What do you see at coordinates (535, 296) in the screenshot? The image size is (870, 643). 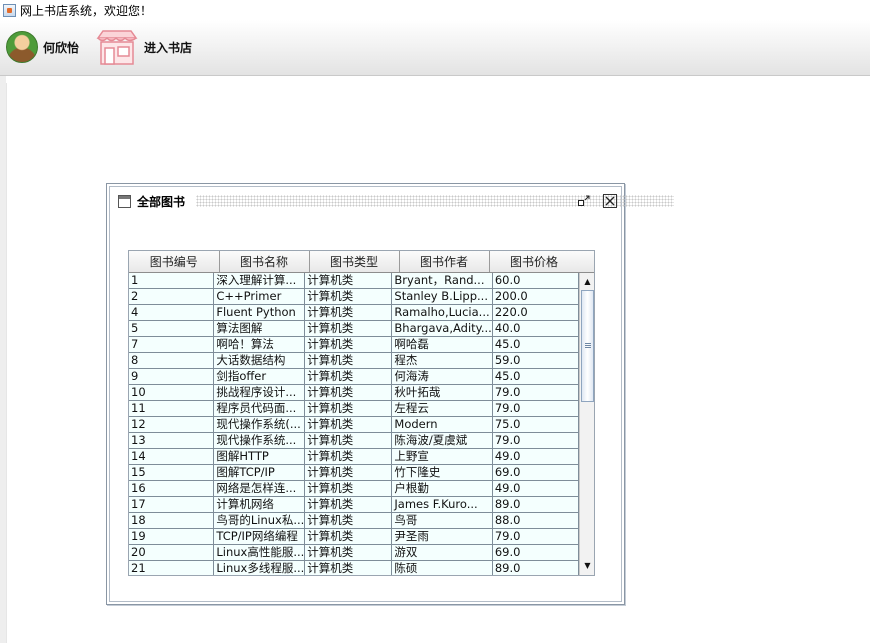 I see `table-cell: 200.0` at bounding box center [535, 296].